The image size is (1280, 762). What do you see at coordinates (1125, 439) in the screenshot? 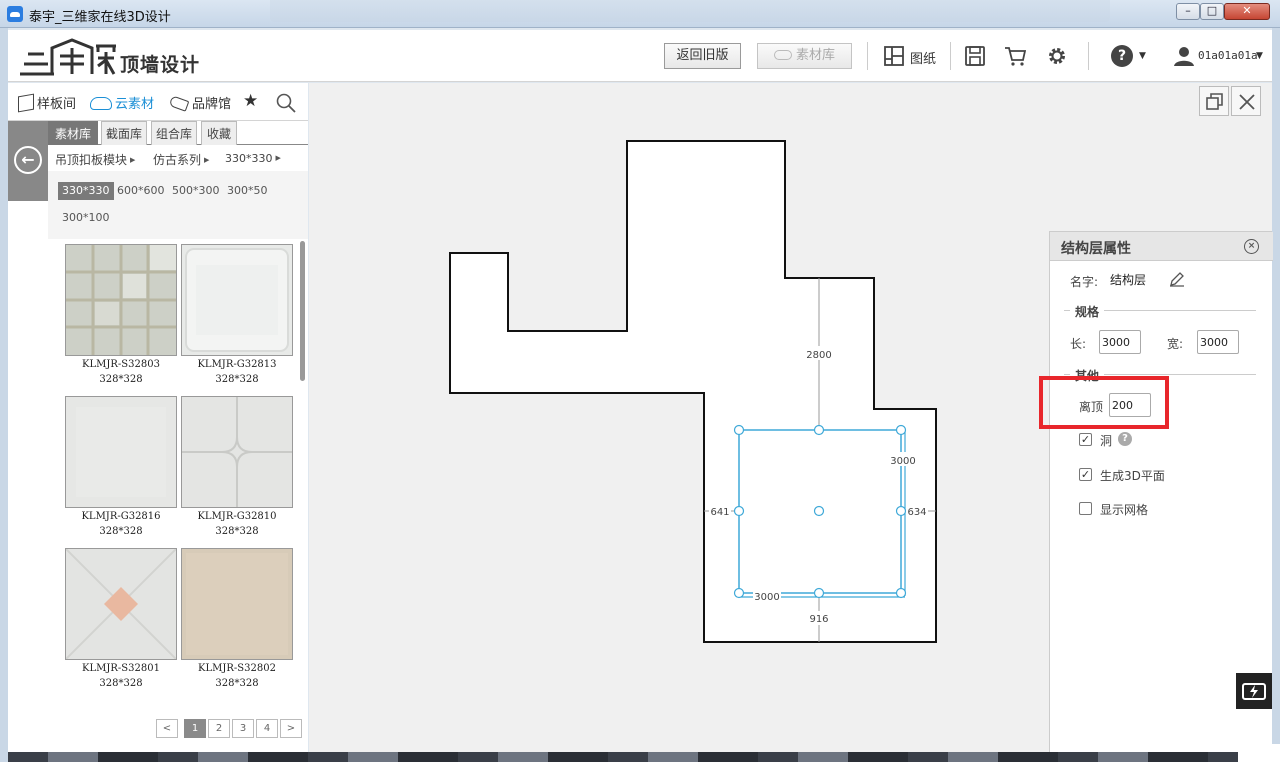
I see `hole-help-icon: ?` at bounding box center [1125, 439].